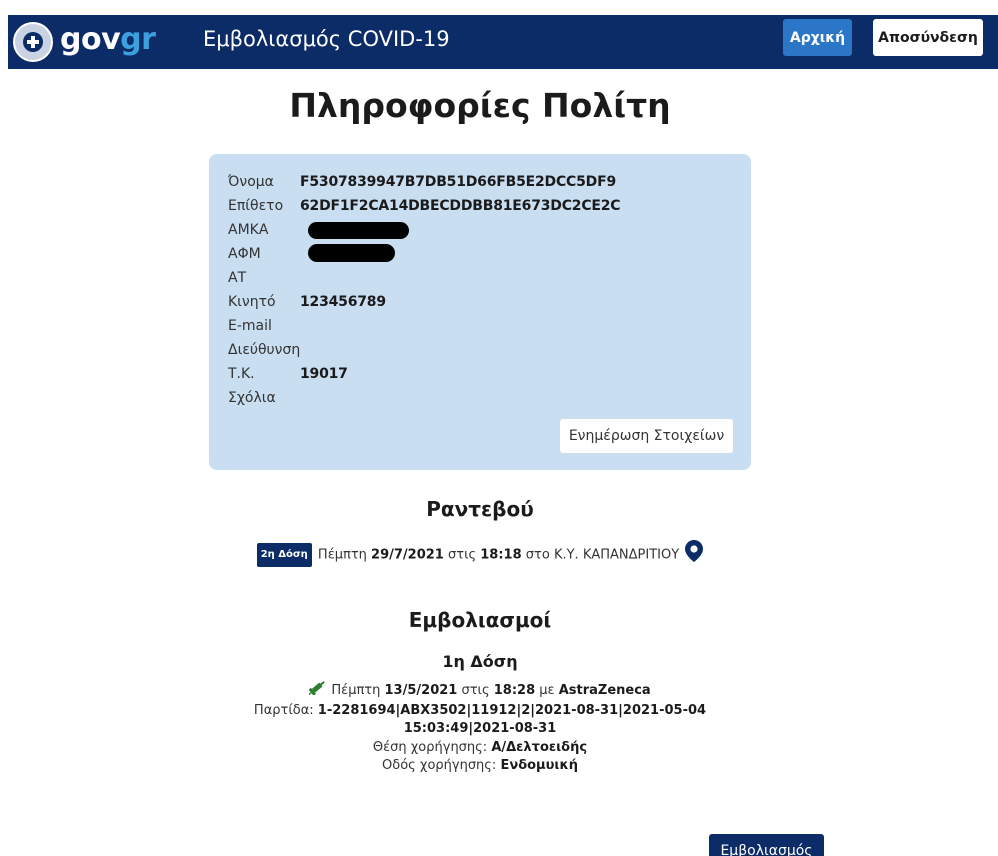 The width and height of the screenshot is (998, 856). What do you see at coordinates (480, 509) in the screenshot?
I see `appointment-section-title: Ραντεβού` at bounding box center [480, 509].